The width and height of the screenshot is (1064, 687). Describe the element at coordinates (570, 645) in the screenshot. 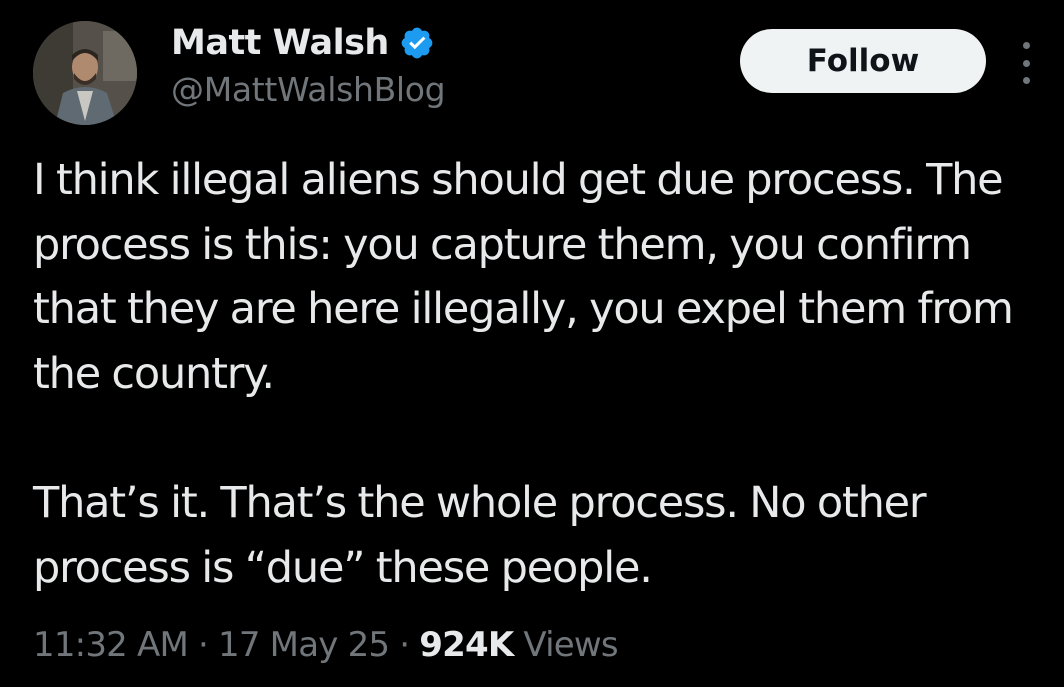

I see `views-label: Views` at that location.